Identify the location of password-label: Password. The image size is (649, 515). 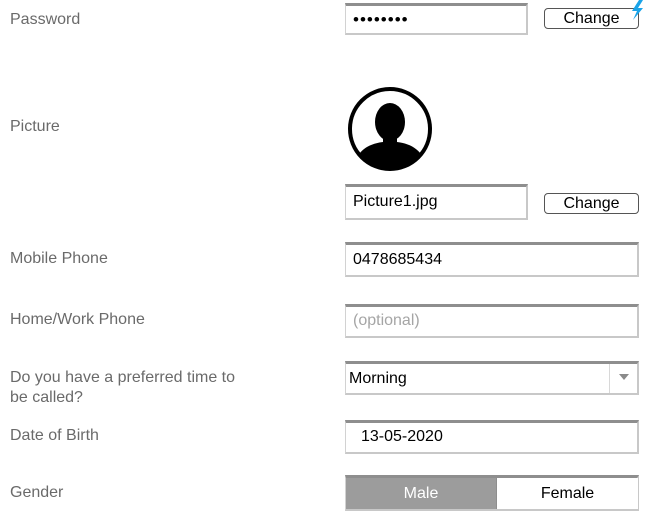
(45, 19).